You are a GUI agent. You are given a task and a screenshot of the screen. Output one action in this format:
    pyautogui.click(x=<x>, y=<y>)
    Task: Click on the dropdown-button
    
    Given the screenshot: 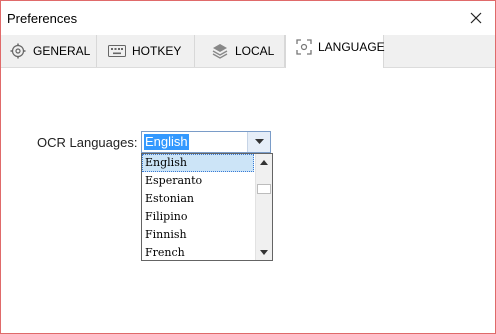 What is the action you would take?
    pyautogui.click(x=258, y=142)
    